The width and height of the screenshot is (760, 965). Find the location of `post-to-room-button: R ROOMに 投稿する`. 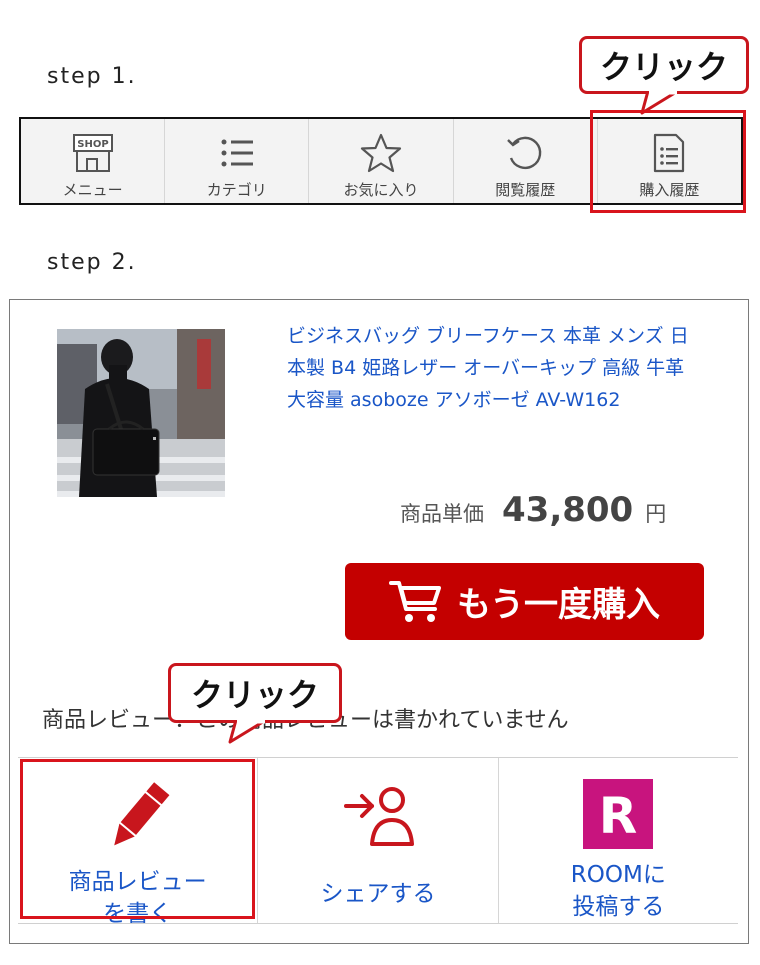

post-to-room-button: R ROOMに 投稿する is located at coordinates (618, 840).